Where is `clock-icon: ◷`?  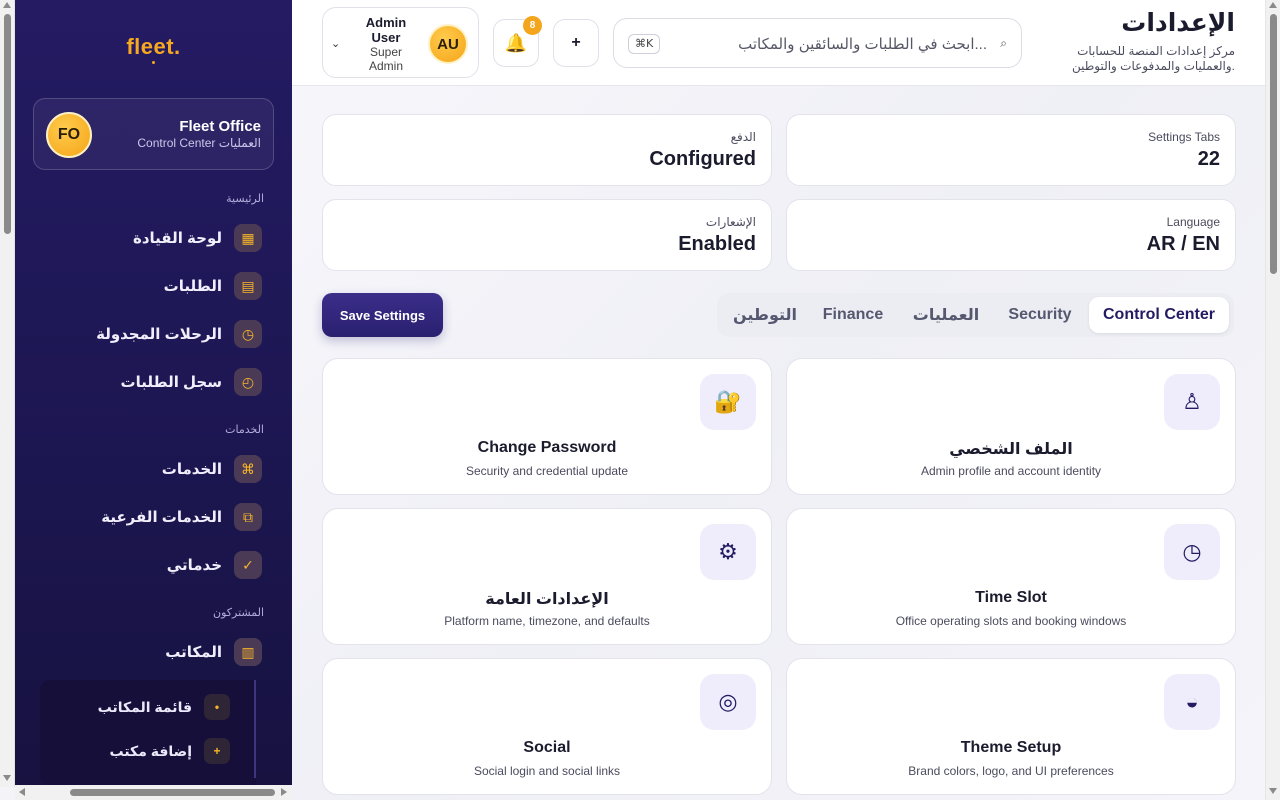
clock-icon: ◷ is located at coordinates (1192, 552).